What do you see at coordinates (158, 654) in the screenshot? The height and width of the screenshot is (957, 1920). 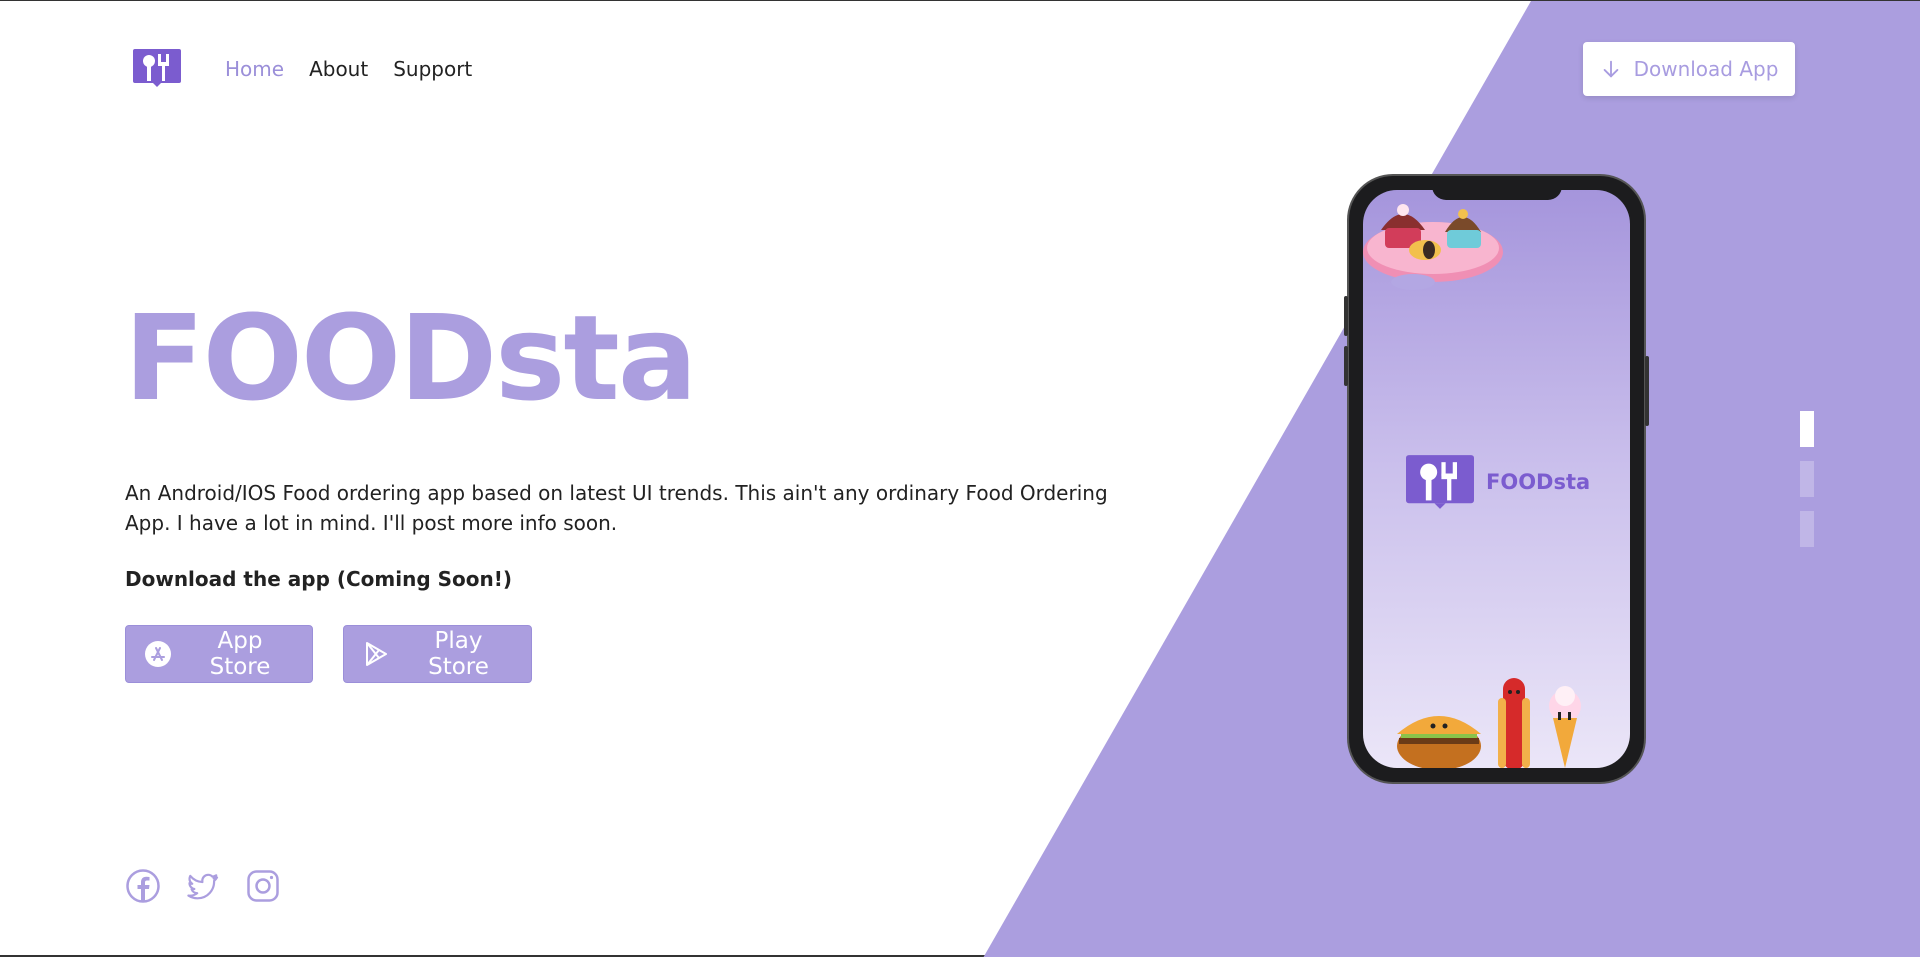 I see `app-store-icon` at bounding box center [158, 654].